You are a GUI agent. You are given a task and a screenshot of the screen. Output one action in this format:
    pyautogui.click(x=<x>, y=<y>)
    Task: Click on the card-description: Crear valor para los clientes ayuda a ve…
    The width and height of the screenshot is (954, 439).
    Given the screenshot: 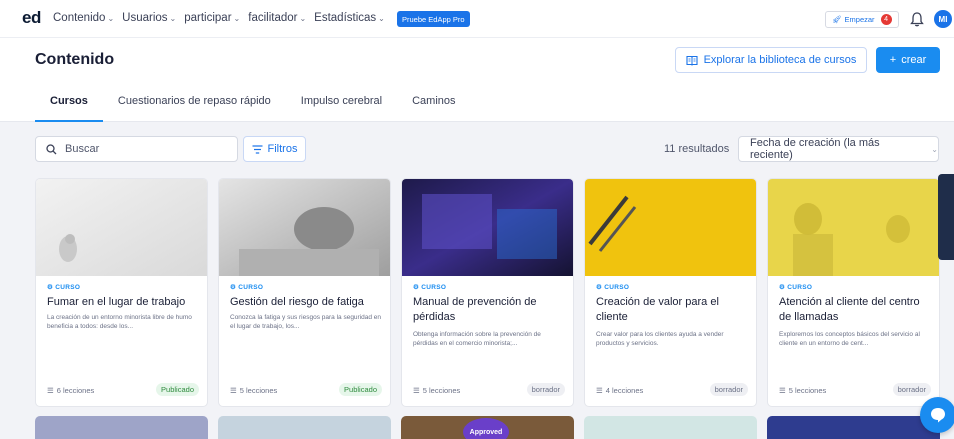 What is the action you would take?
    pyautogui.click(x=660, y=339)
    